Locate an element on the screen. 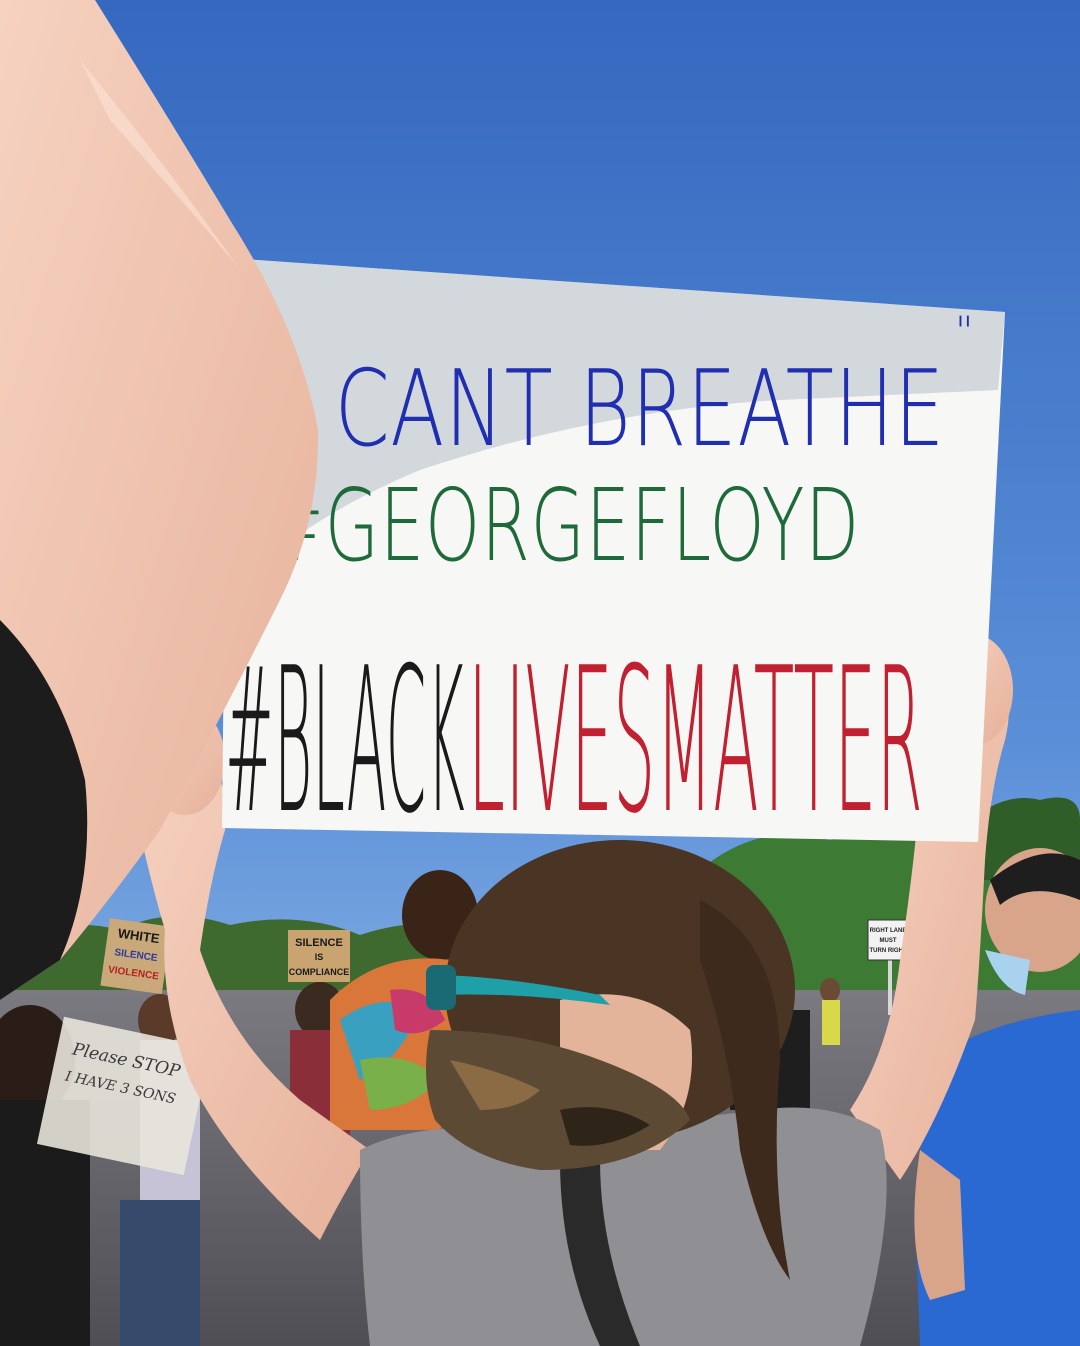 This screenshot has height=1346, width=1080. road-sign-line1: RIGHT LANE is located at coordinates (888, 931).